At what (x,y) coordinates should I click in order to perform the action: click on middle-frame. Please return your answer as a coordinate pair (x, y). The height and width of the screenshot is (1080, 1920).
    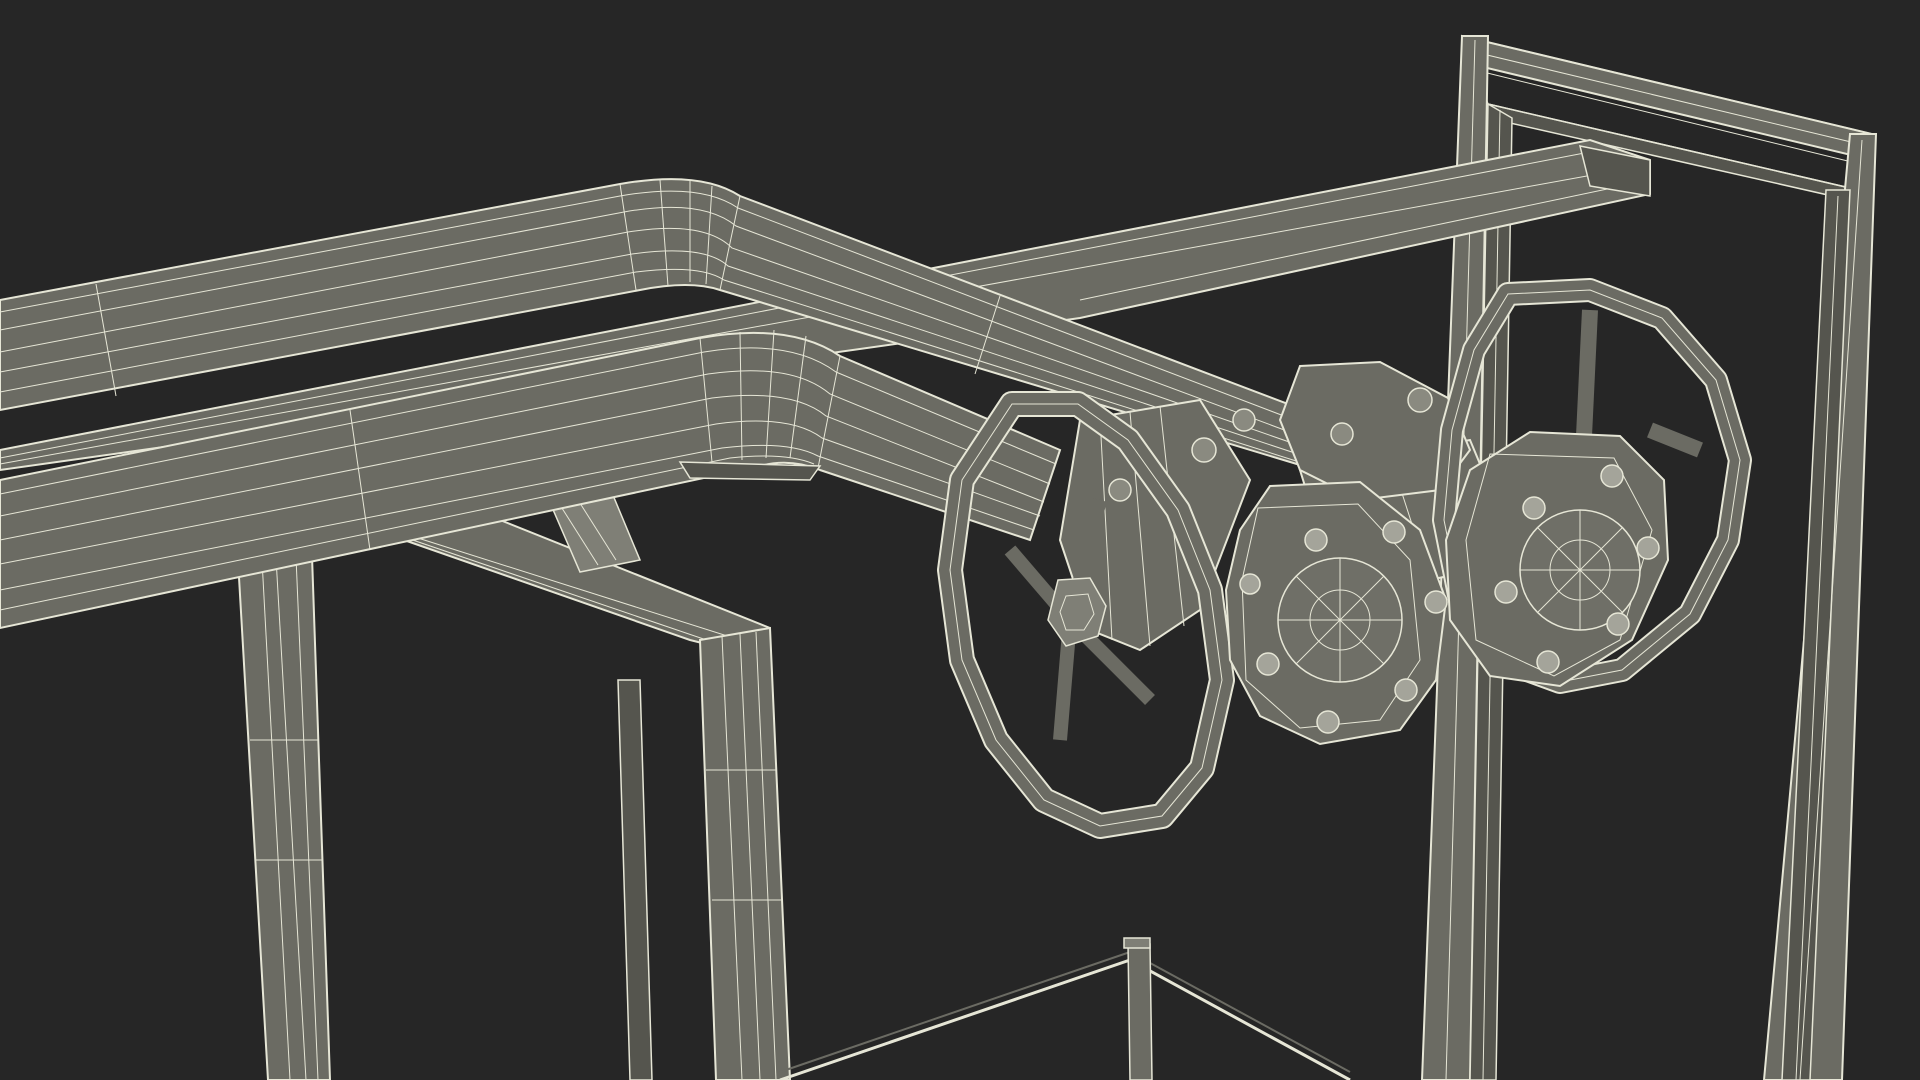
    Looking at the image, I should click on (576, 783).